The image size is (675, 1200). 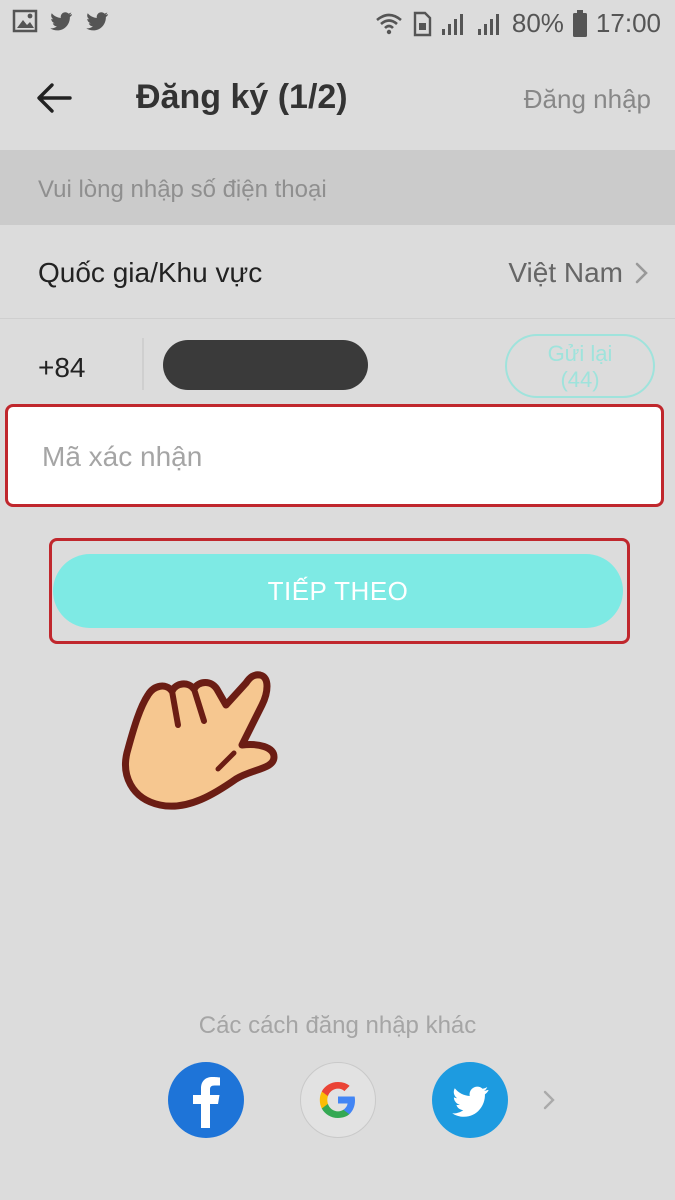 What do you see at coordinates (150, 272) in the screenshot?
I see `country-label: Quốc gia/Khu vực` at bounding box center [150, 272].